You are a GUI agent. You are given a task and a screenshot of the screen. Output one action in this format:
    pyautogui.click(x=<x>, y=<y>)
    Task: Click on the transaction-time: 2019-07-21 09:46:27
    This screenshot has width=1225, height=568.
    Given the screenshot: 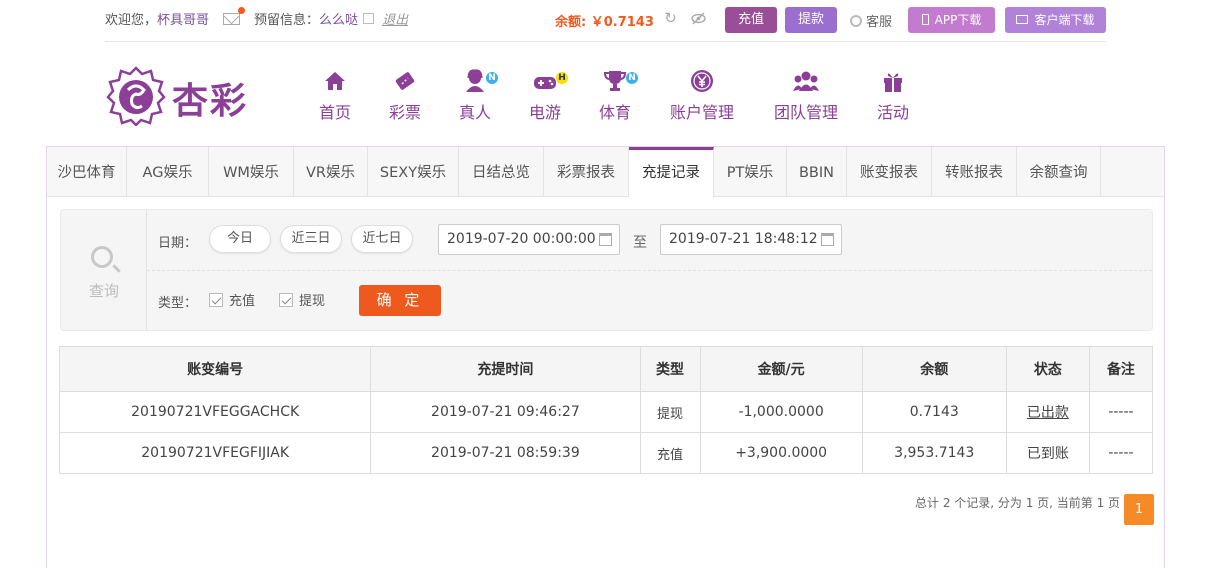 What is the action you would take?
    pyautogui.click(x=505, y=412)
    